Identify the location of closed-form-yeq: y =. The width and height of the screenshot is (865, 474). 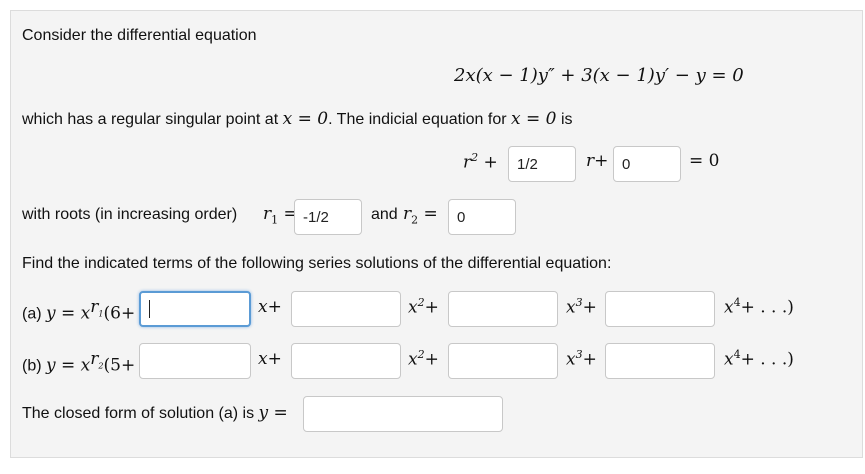
(273, 413).